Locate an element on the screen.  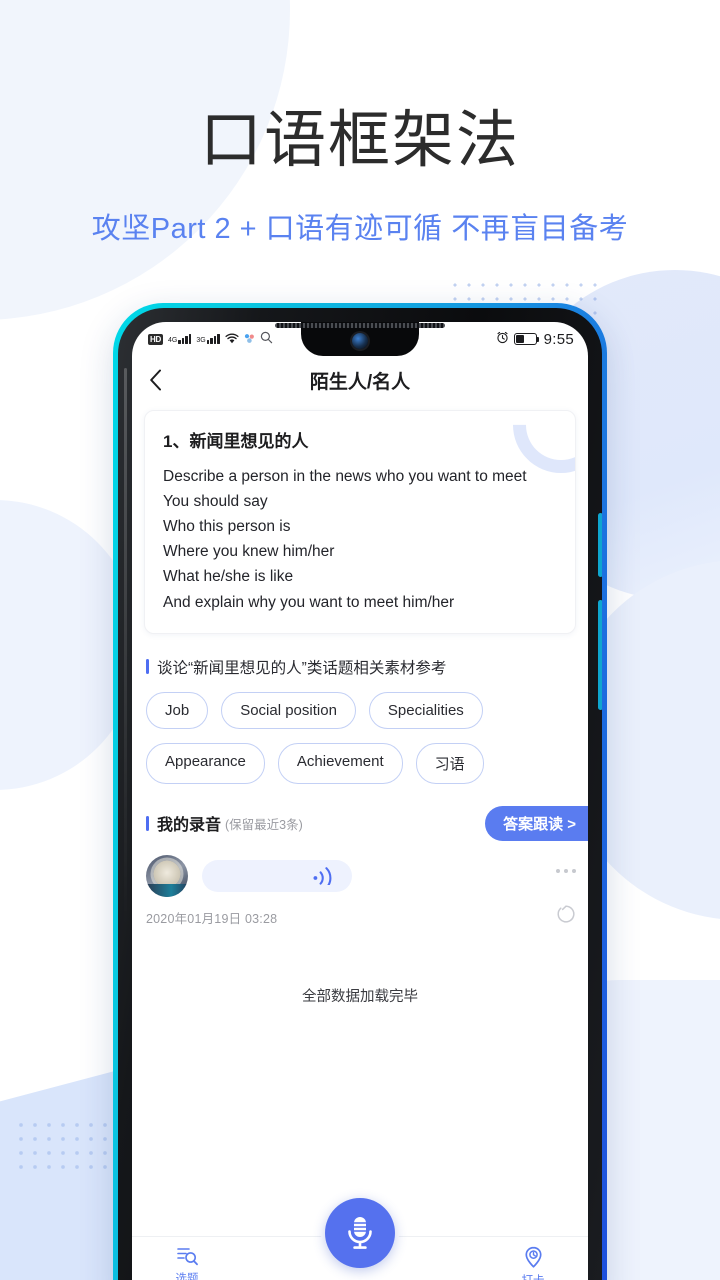
wifi-icon is located at coordinates (232, 339).